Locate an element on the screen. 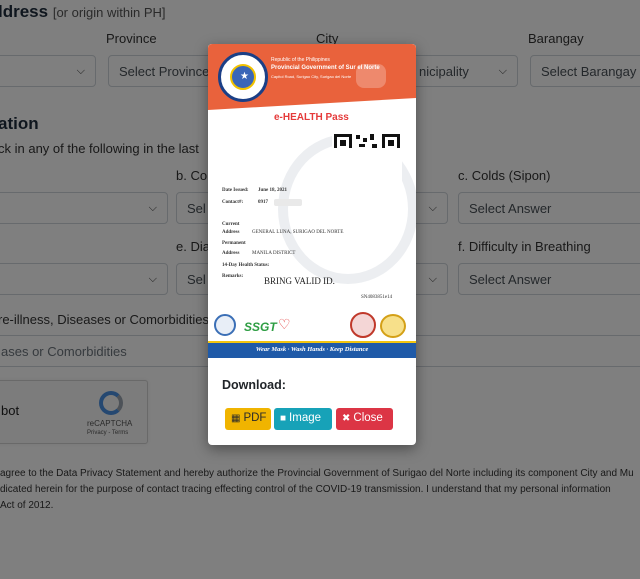 The image size is (640, 579). file-pdf-icon: ▦ is located at coordinates (236, 418).